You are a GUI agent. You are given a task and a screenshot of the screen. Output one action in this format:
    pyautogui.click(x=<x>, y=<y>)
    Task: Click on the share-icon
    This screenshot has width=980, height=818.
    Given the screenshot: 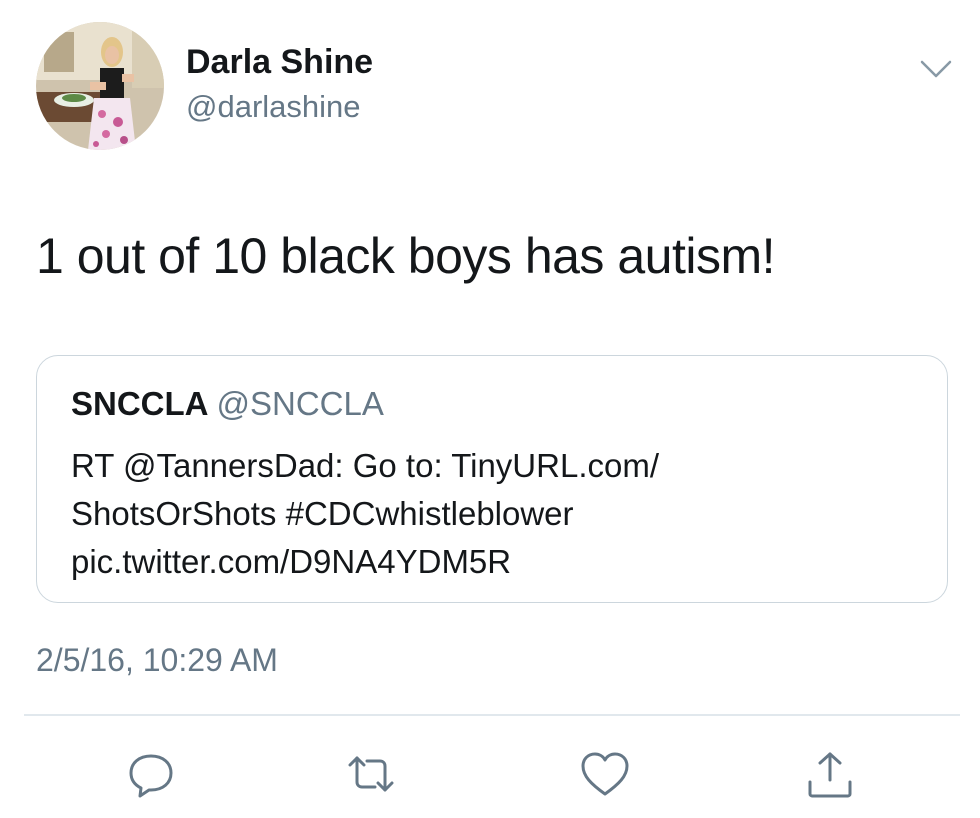 What is the action you would take?
    pyautogui.click(x=830, y=774)
    